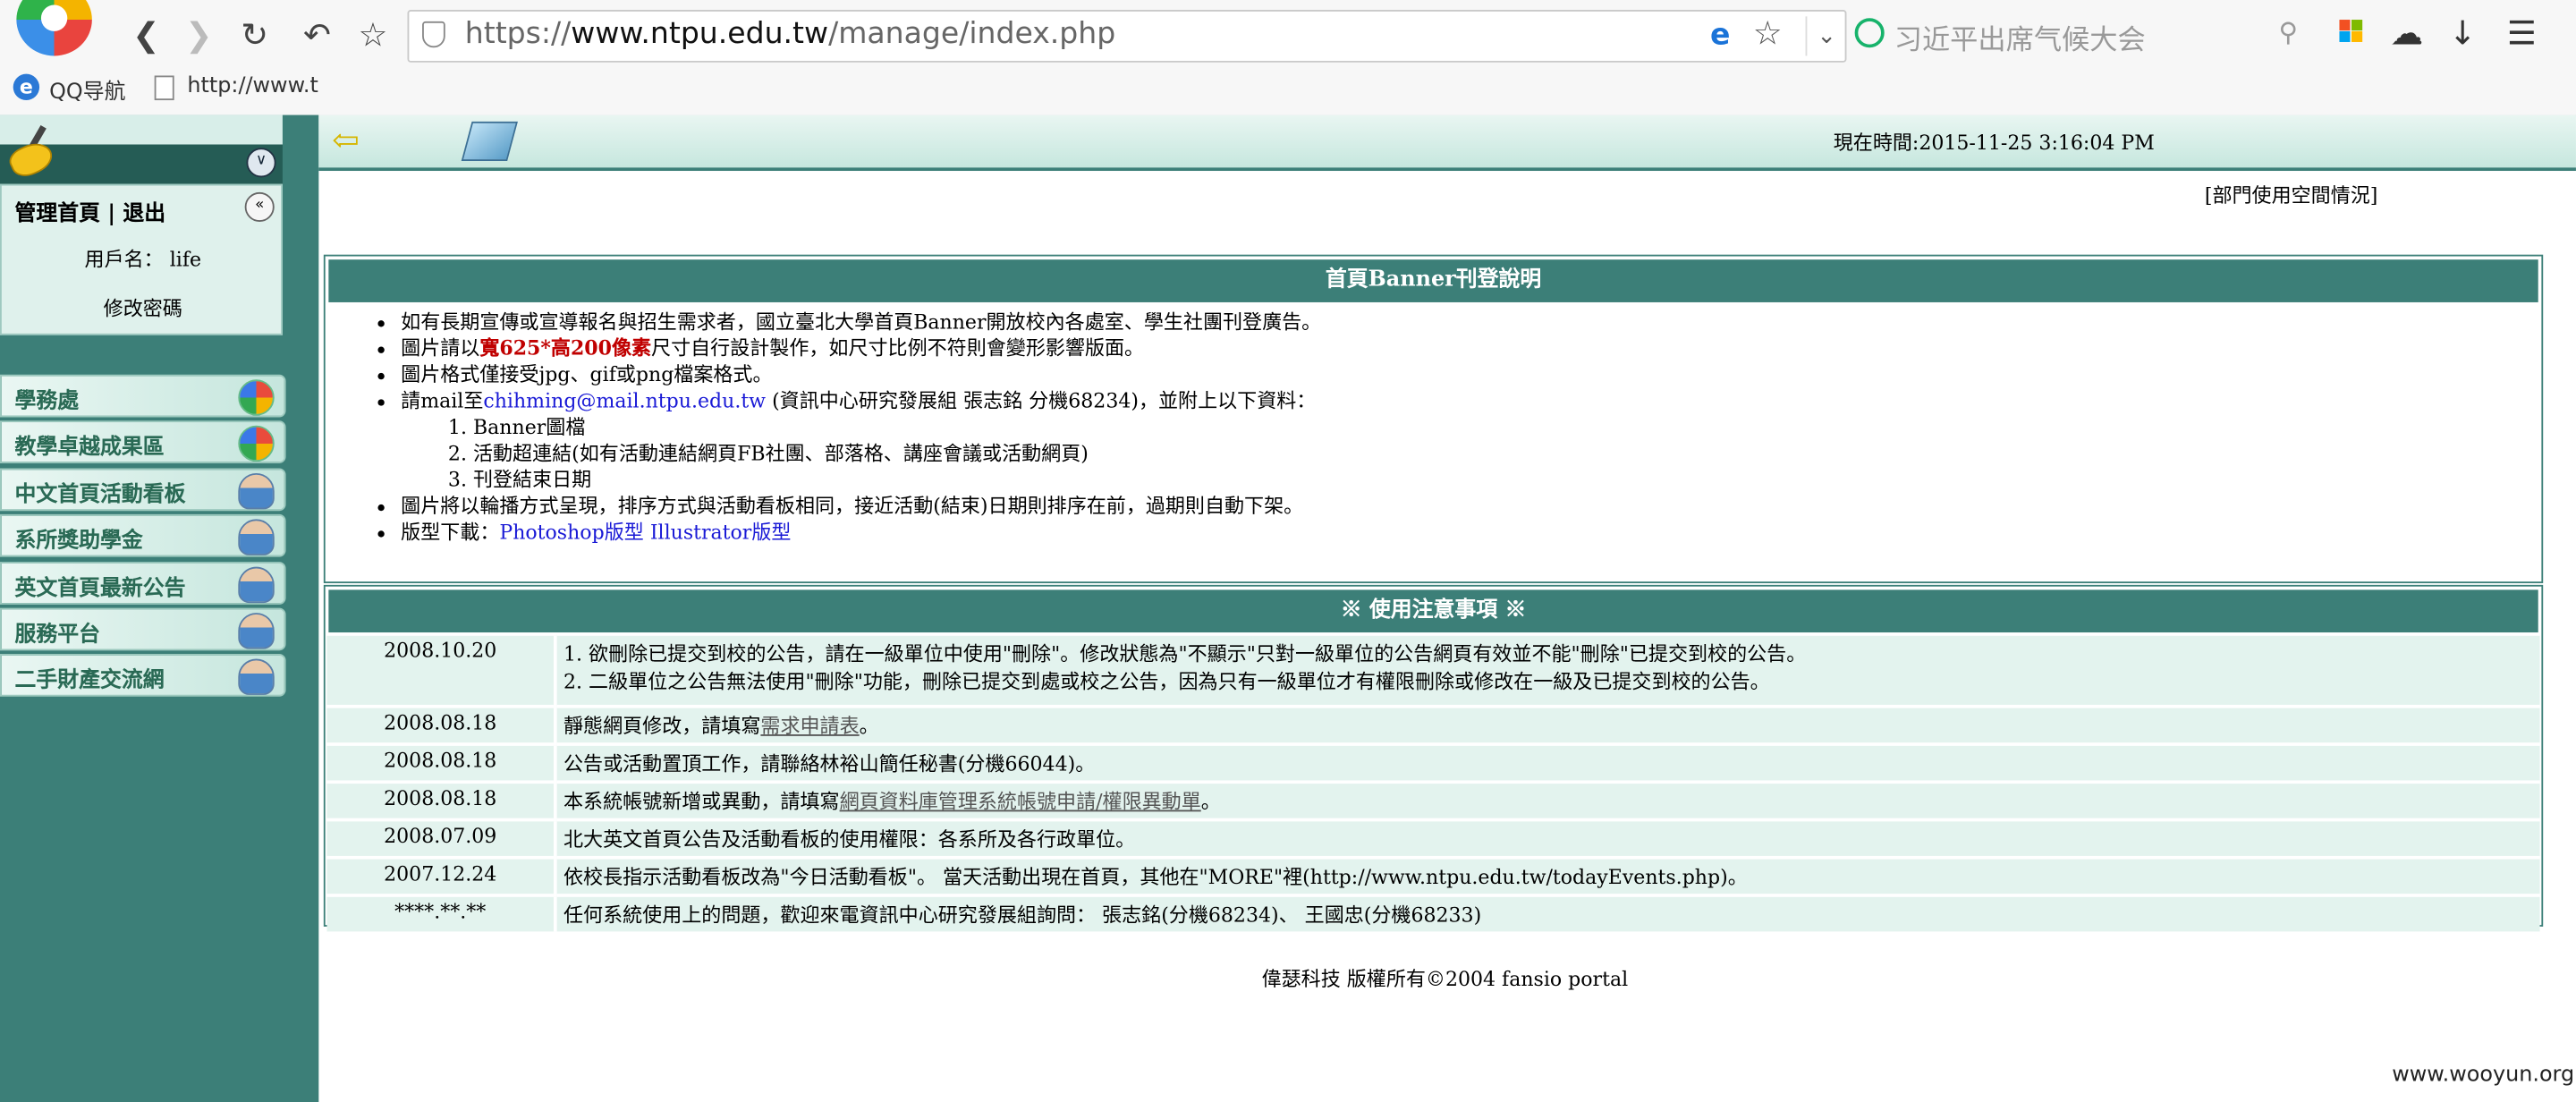  I want to click on size-requirement: 寬625*高200像素, so click(565, 348).